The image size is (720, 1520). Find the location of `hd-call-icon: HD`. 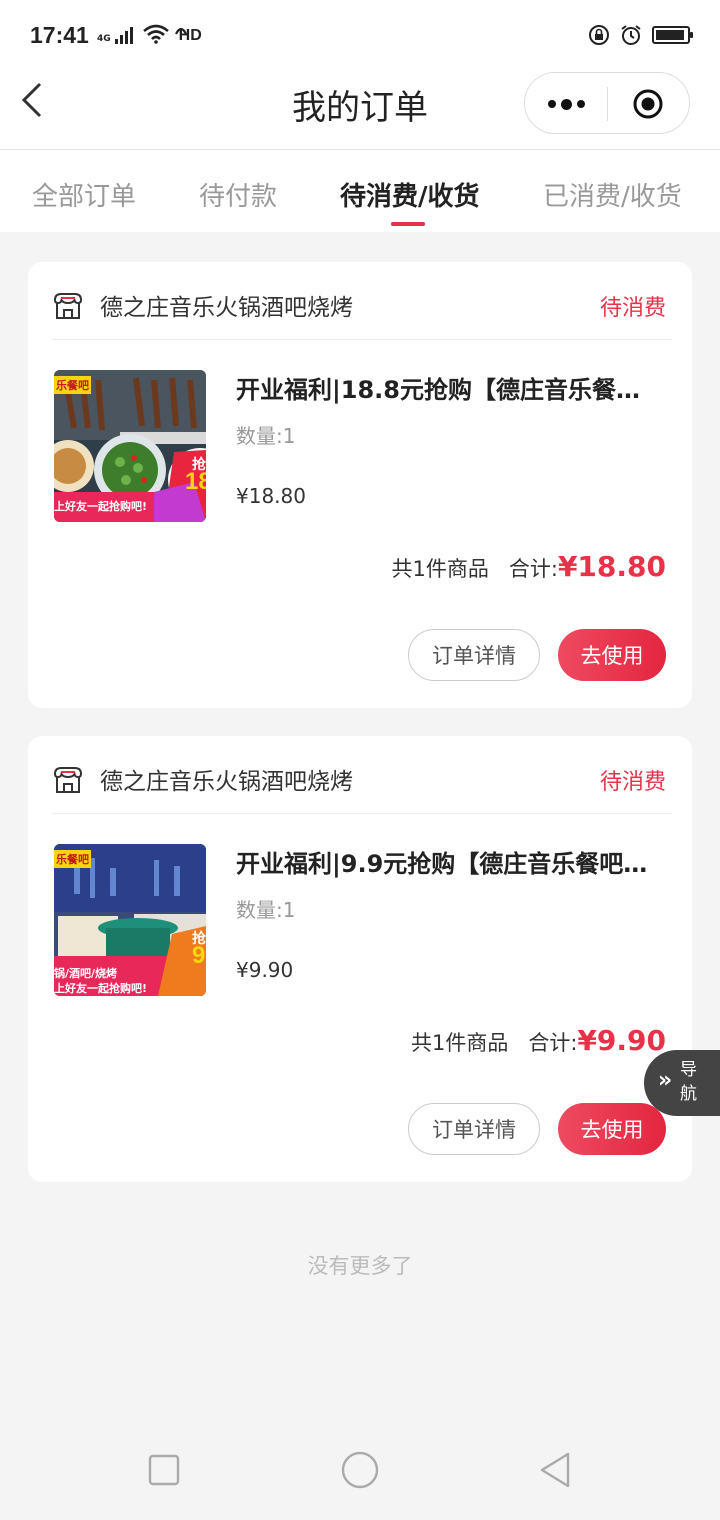

hd-call-icon: HD is located at coordinates (188, 34).